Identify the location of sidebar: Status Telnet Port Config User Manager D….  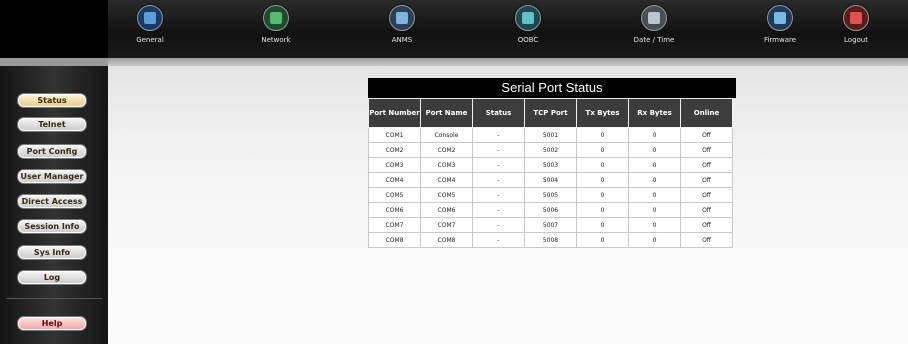
(54, 205).